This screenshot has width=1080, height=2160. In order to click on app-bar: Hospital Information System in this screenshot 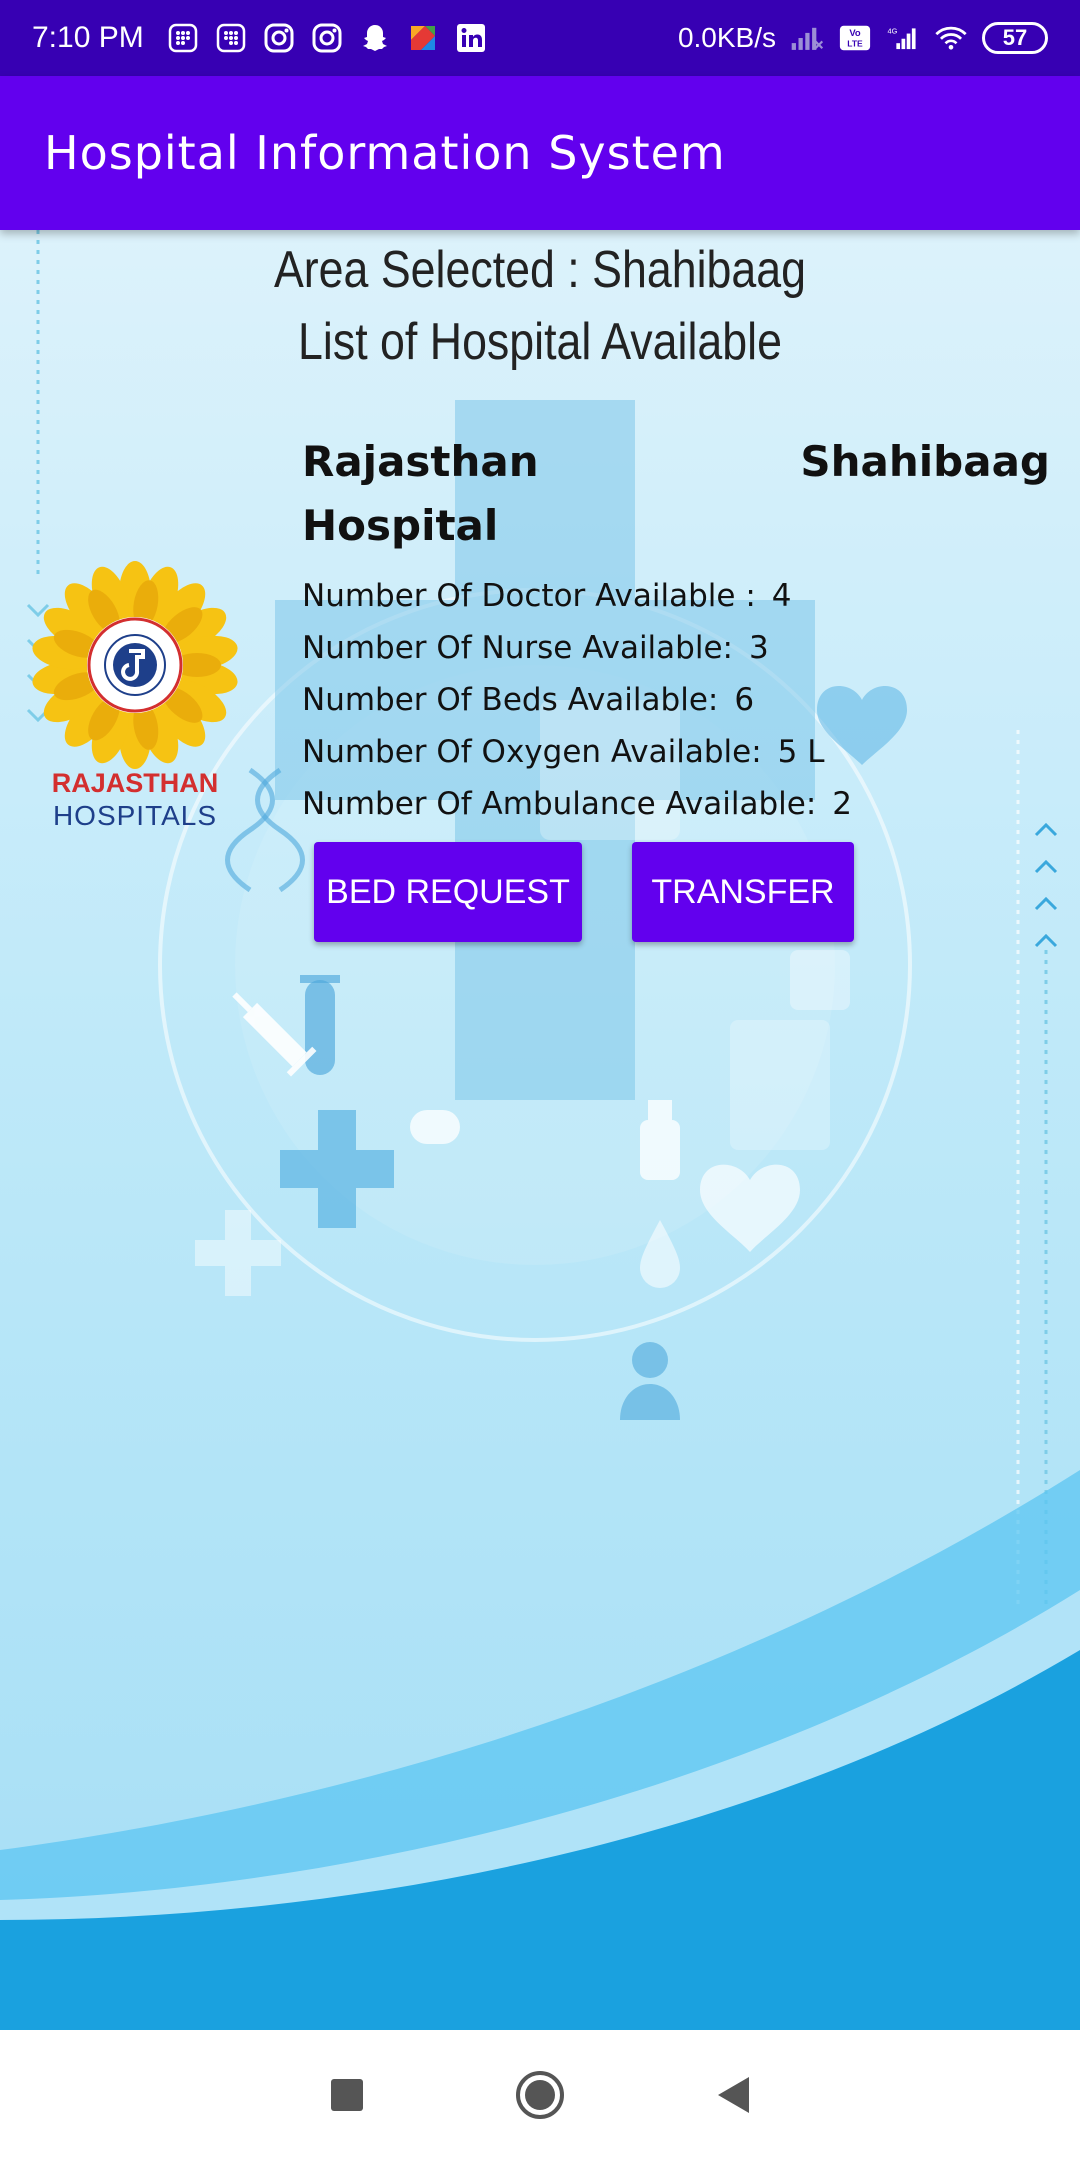, I will do `click(540, 153)`.